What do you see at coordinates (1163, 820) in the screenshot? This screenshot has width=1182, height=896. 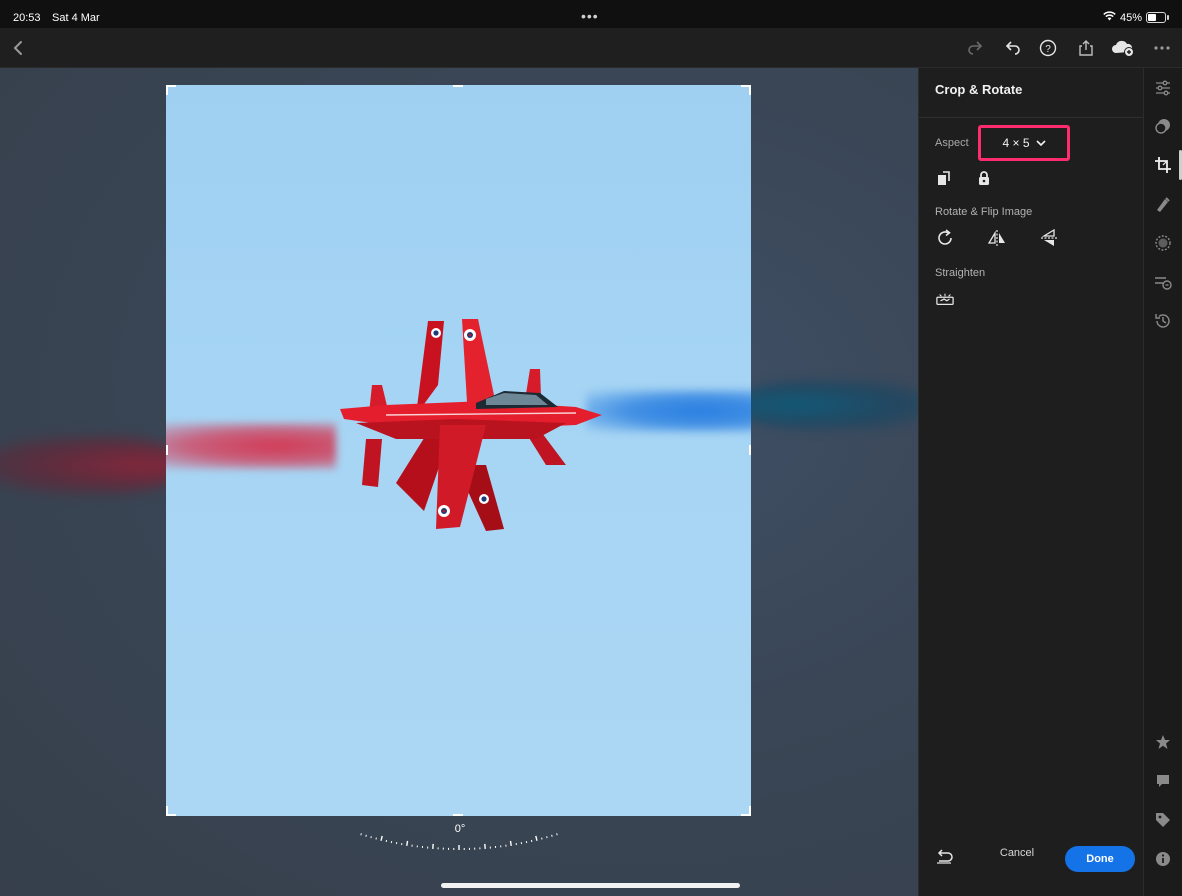 I see `tag-icon` at bounding box center [1163, 820].